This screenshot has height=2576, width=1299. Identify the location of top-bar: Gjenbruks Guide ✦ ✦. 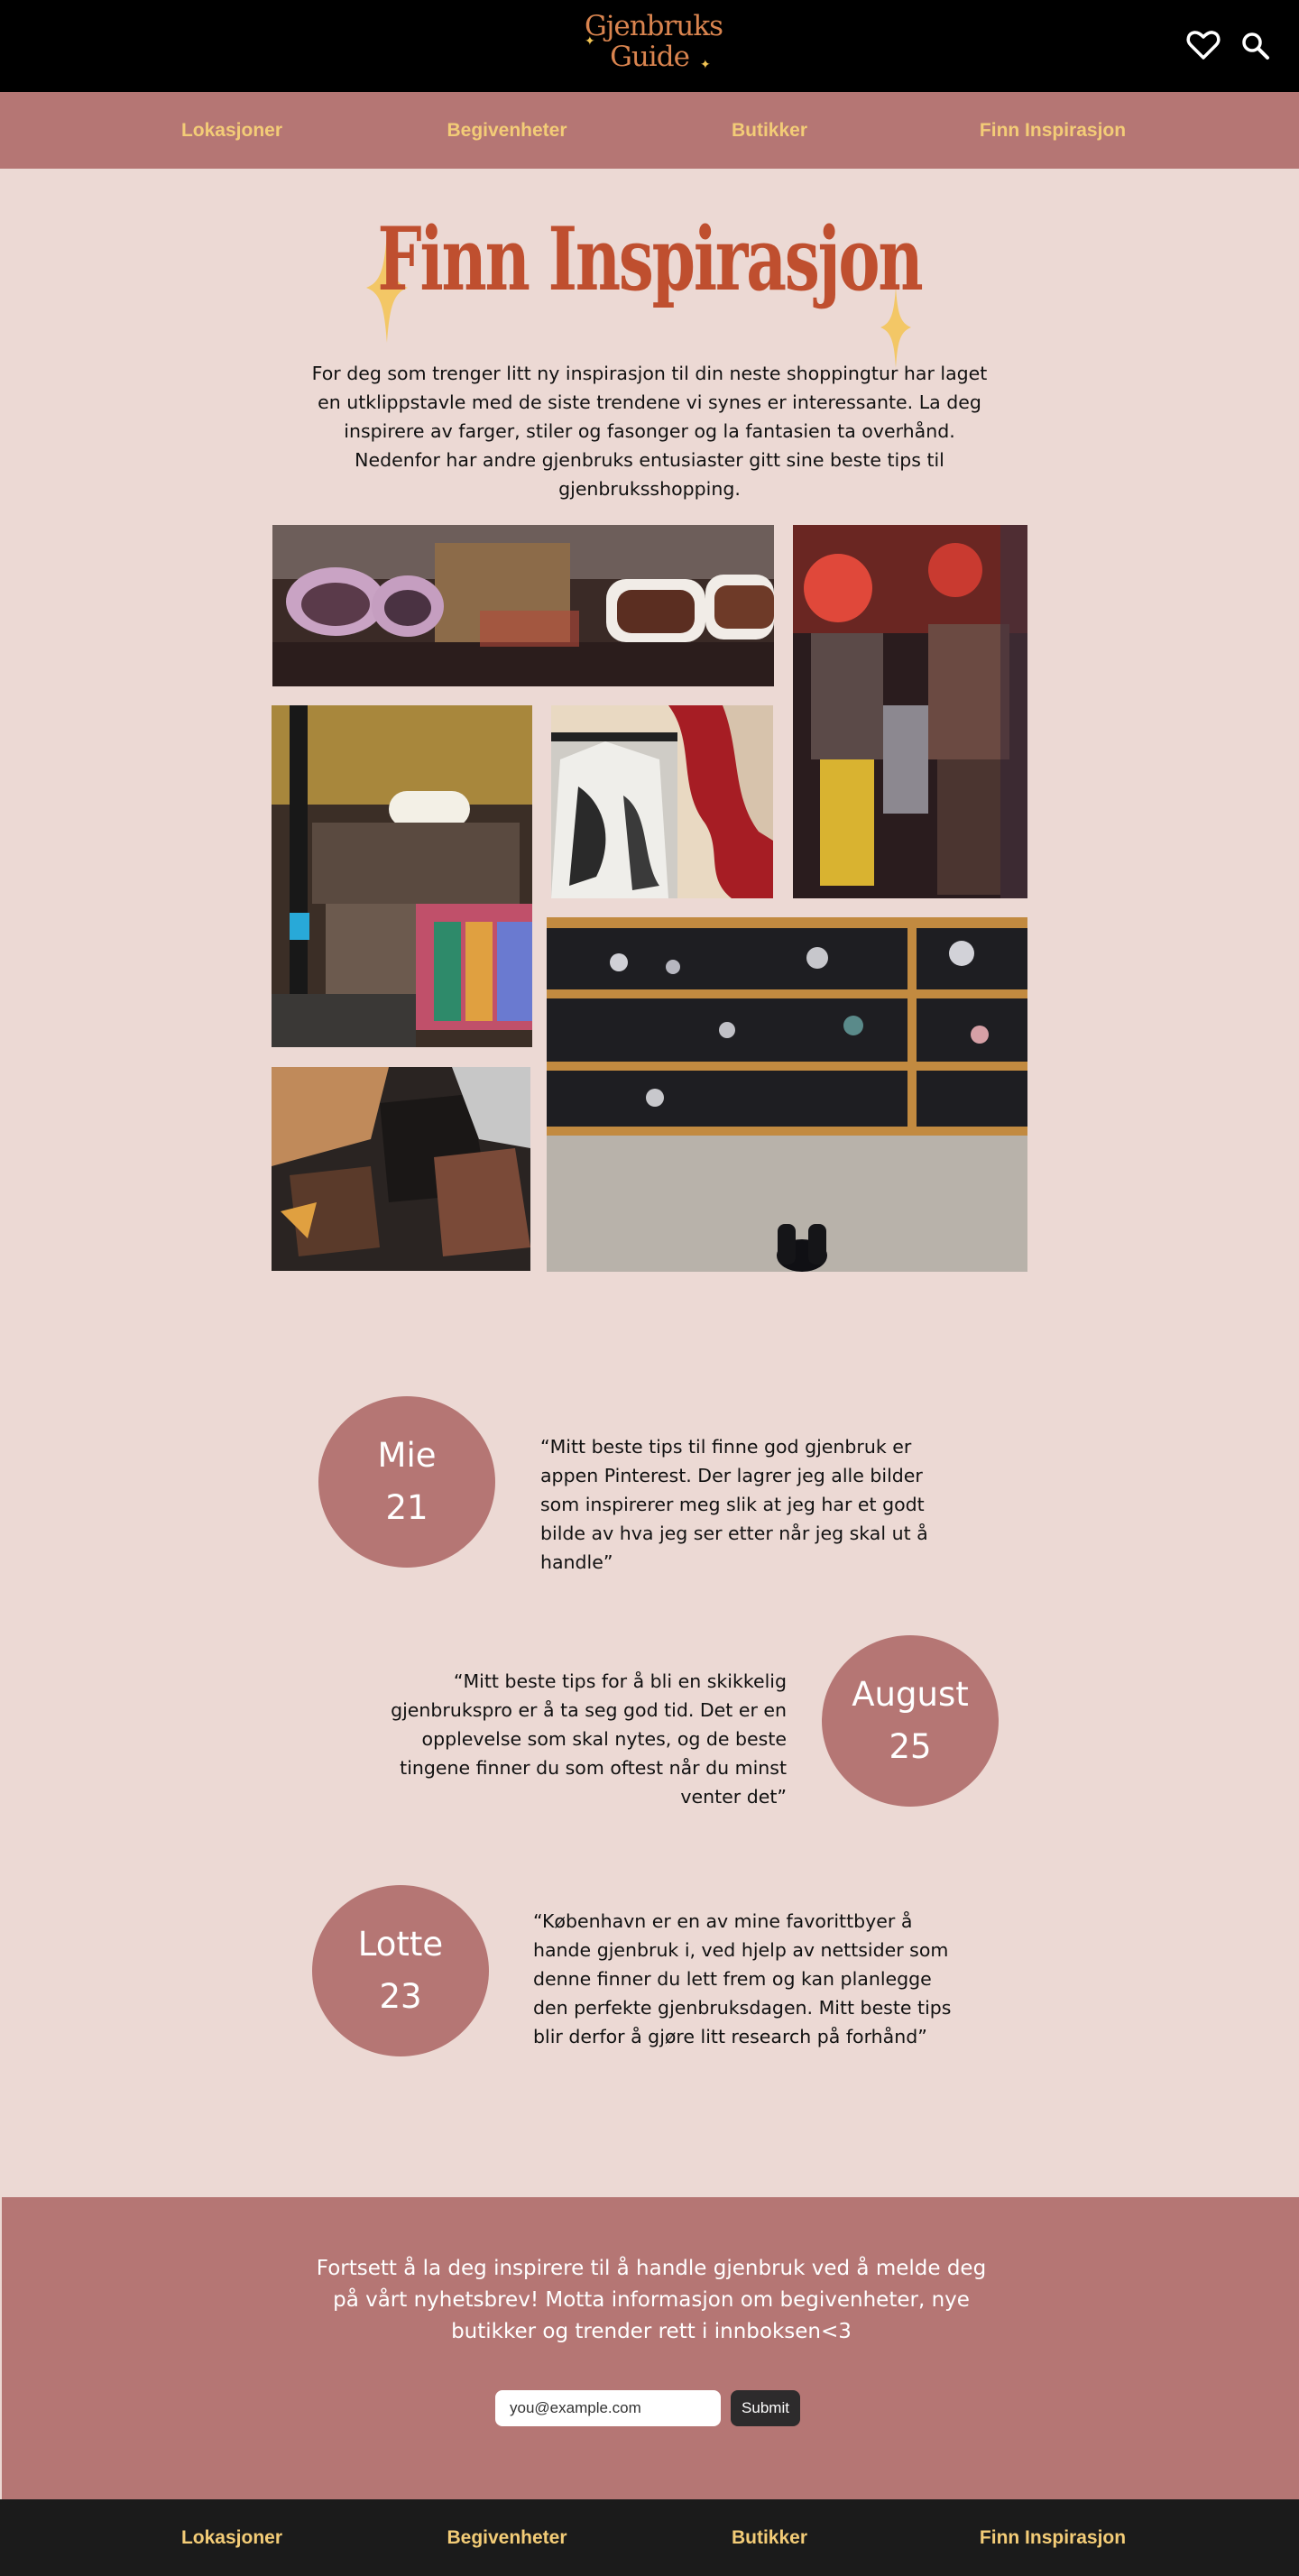
(649, 46).